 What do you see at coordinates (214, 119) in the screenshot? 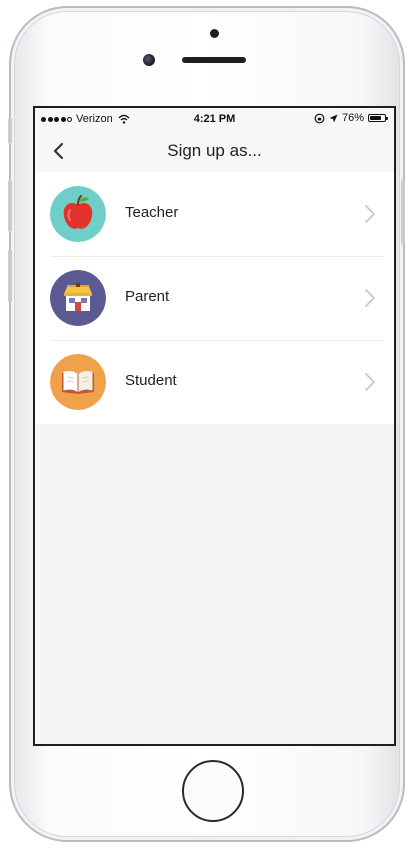
I see `status-bar: Verizon 4:21 PM 76%` at bounding box center [214, 119].